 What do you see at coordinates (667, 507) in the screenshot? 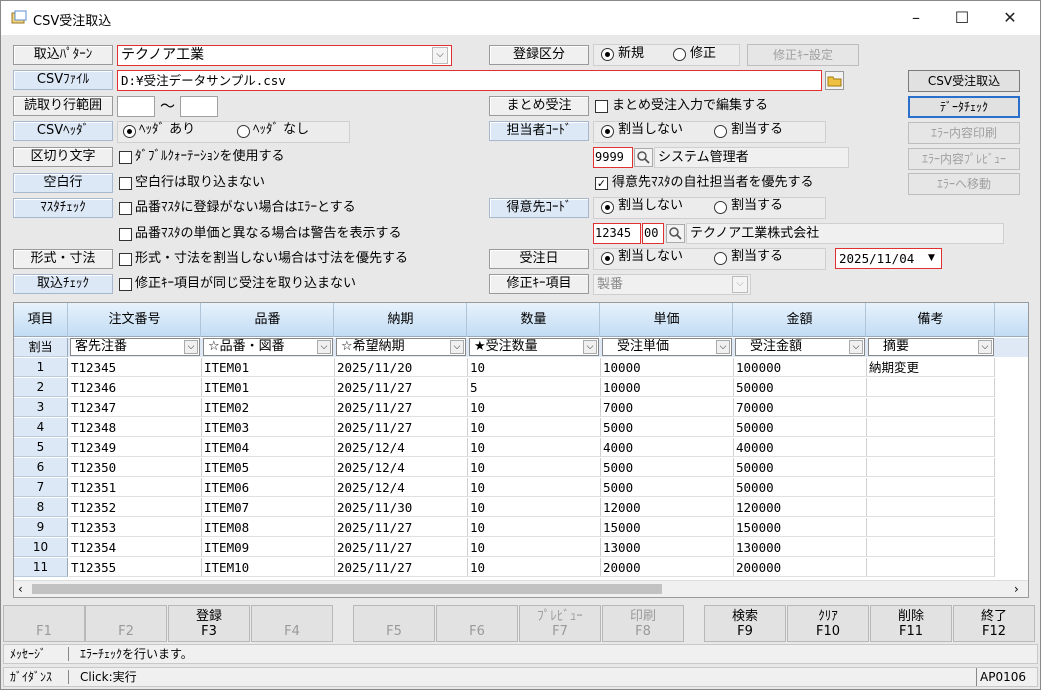
I see `grid-cell-price: 12000` at bounding box center [667, 507].